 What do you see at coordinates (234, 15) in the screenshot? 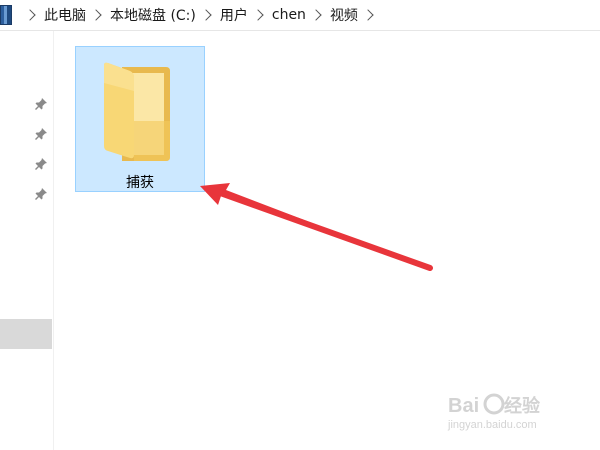
I see `breadcrumb-label: 用户` at bounding box center [234, 15].